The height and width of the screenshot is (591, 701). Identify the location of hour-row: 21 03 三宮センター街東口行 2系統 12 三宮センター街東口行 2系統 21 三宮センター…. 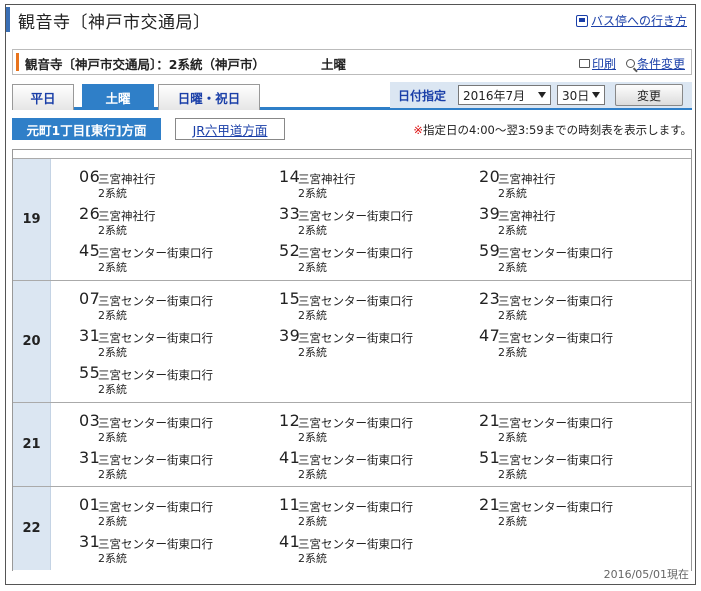
(352, 444).